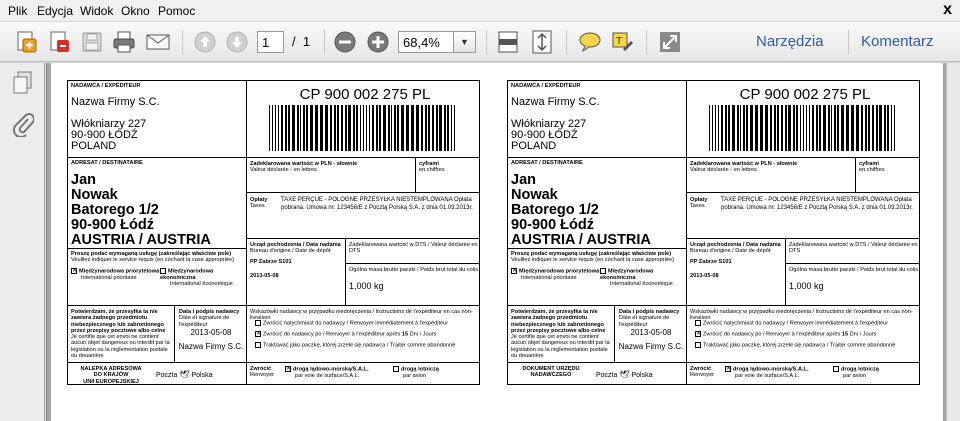  Describe the element at coordinates (270, 42) in the screenshot. I see `page-number-input: 1` at that location.